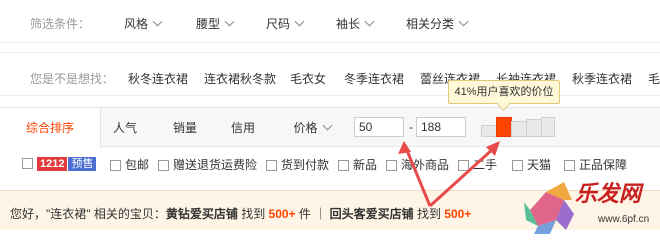  What do you see at coordinates (624, 219) in the screenshot?
I see `watermark-url: www.6pf.cn` at bounding box center [624, 219].